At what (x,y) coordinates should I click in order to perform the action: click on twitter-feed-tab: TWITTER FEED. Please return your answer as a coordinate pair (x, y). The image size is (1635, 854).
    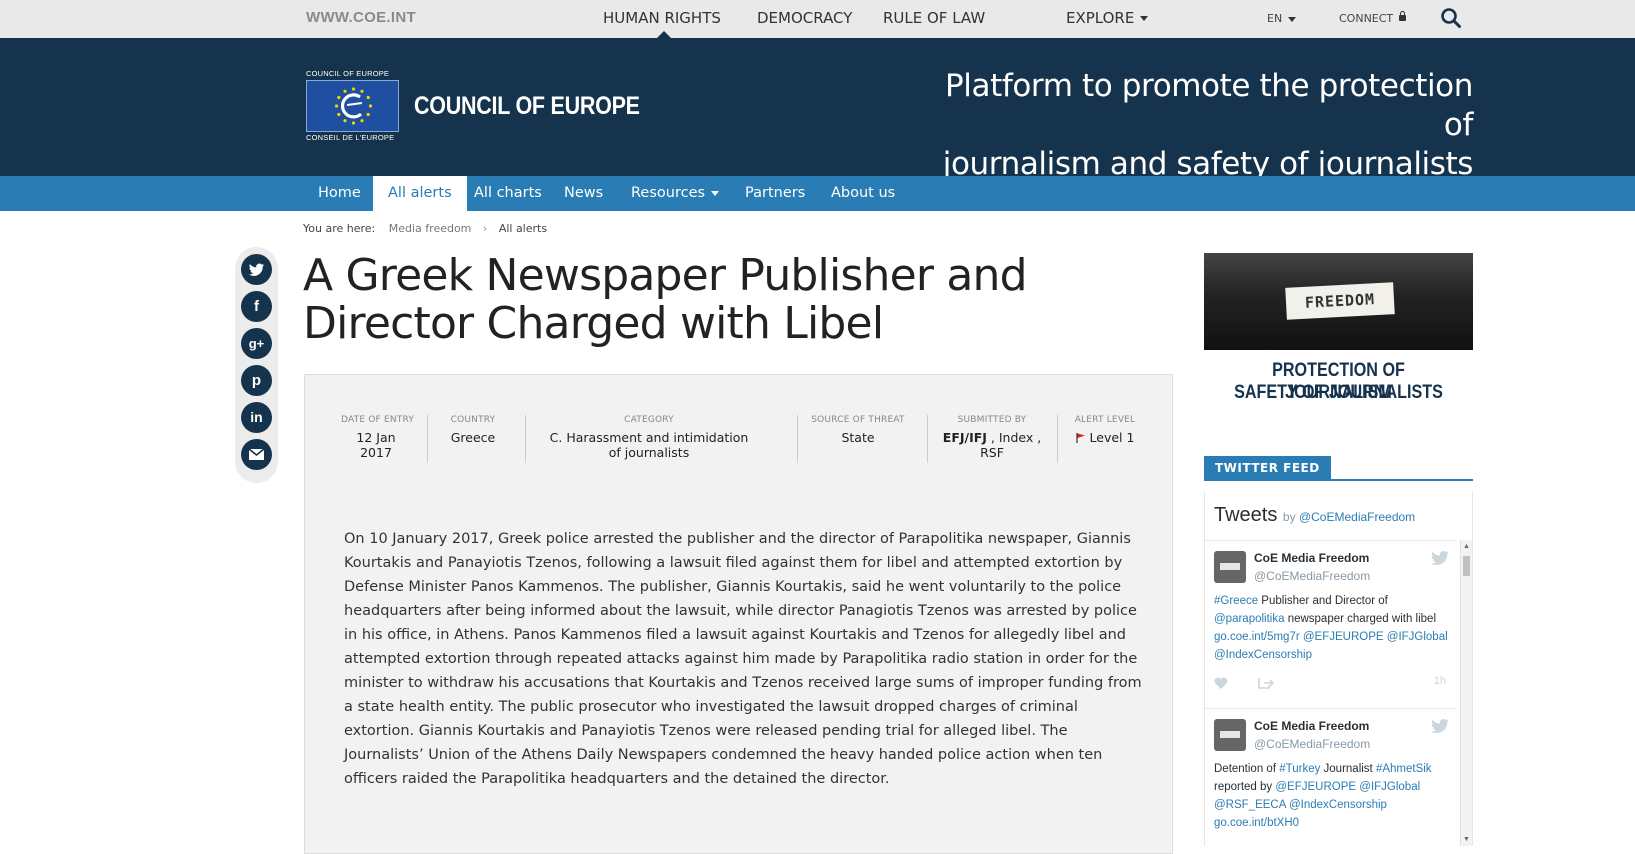
    Looking at the image, I should click on (1267, 468).